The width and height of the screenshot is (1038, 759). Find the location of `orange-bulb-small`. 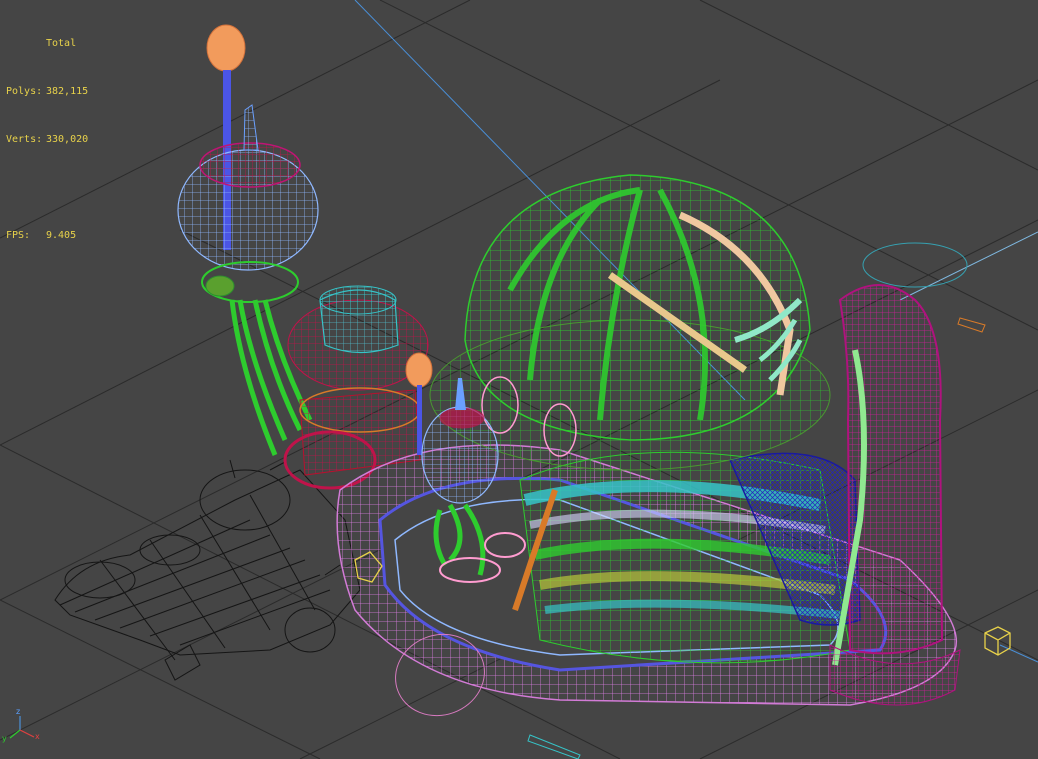

orange-bulb-small is located at coordinates (419, 370).